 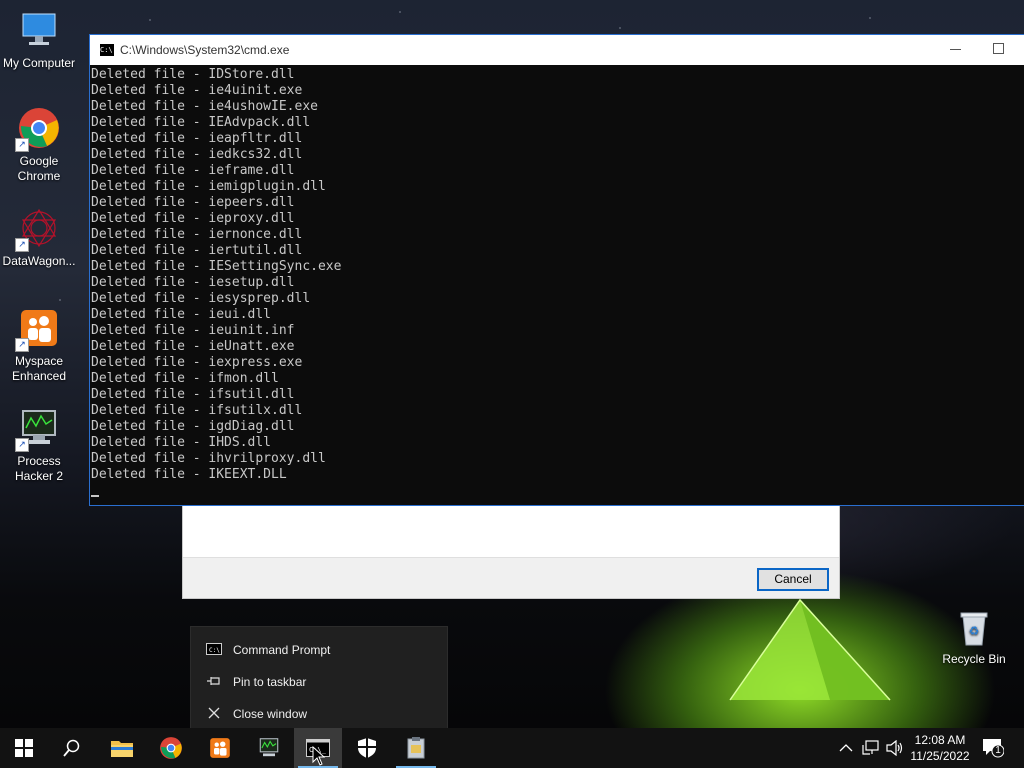 I want to click on console-line: Deleted file - ifsutilx.dll, so click(x=197, y=410).